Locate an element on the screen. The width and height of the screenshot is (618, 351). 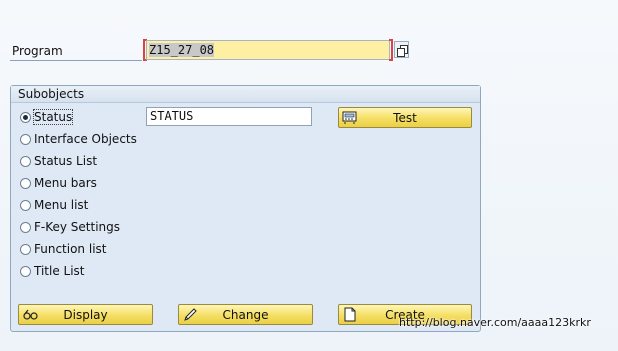
test-button-label: Test is located at coordinates (405, 118).